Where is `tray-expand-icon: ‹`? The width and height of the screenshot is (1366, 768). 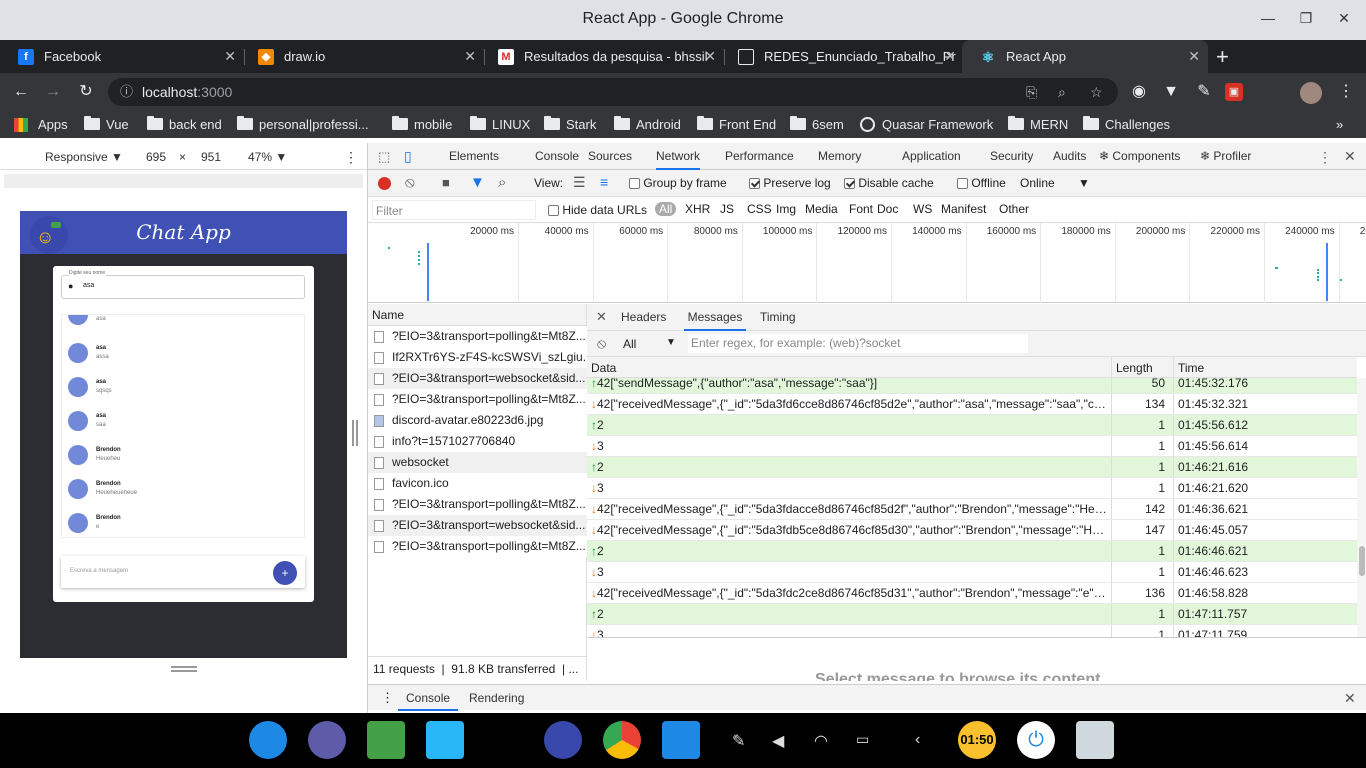
tray-expand-icon: ‹ is located at coordinates (917, 740).